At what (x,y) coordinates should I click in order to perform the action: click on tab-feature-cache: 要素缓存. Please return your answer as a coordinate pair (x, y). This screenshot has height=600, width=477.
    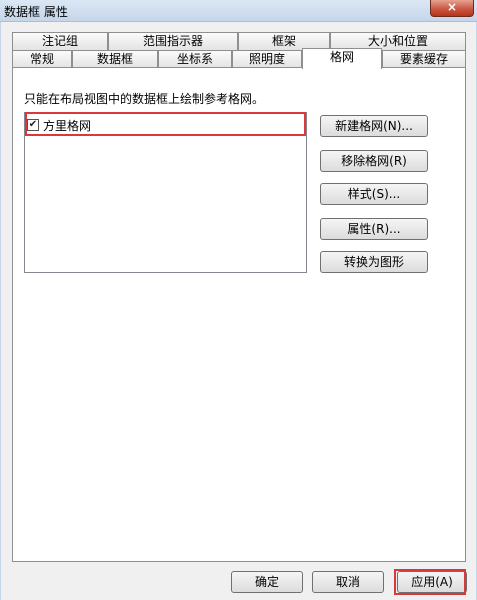
    Looking at the image, I should click on (424, 59).